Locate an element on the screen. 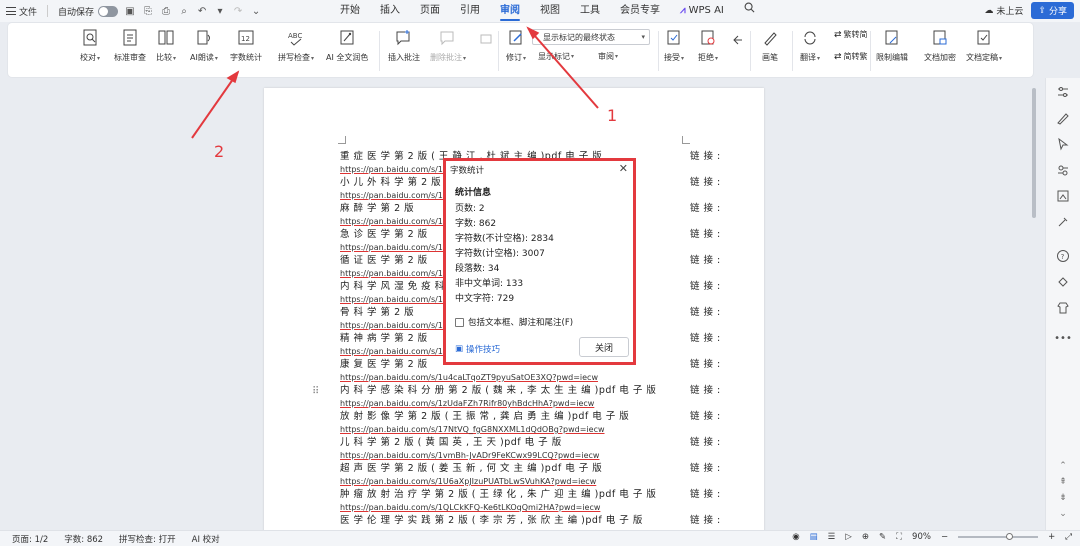 The image size is (1080, 546). revise-button: 修订▾ is located at coordinates (516, 45).